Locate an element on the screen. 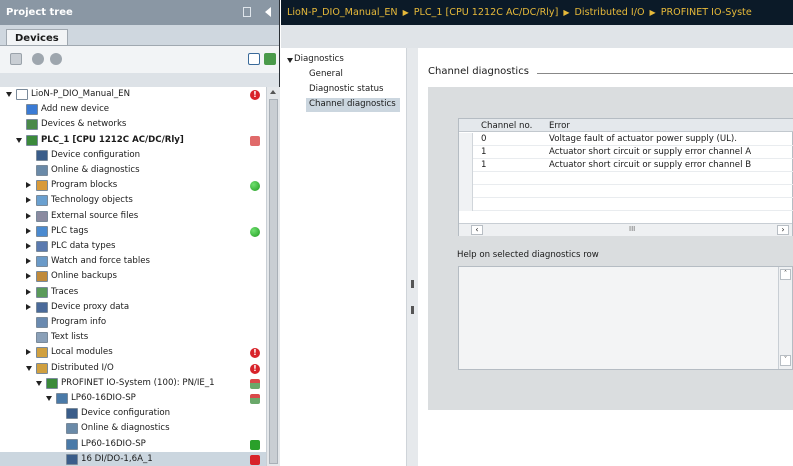 The height and width of the screenshot is (466, 793). tree-item: Devices & networks is located at coordinates (133, 124).